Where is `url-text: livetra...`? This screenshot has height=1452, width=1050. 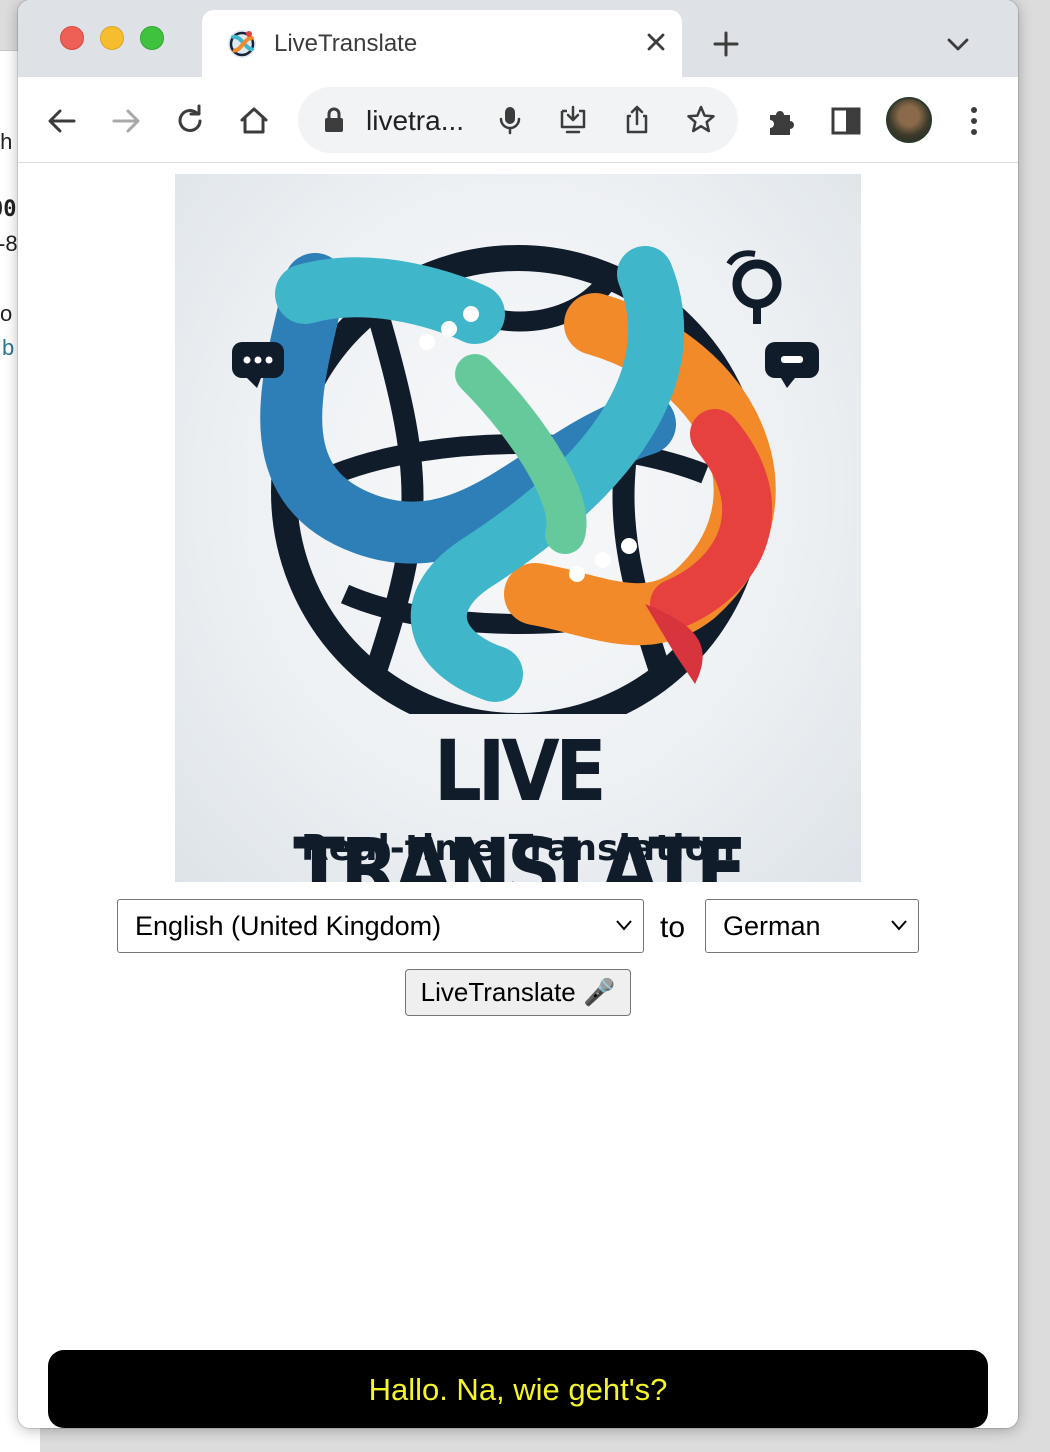 url-text: livetra... is located at coordinates (415, 121).